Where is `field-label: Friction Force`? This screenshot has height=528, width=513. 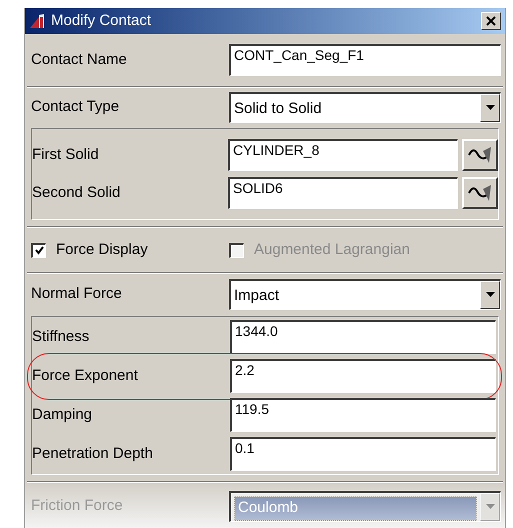 field-label: Friction Force is located at coordinates (77, 505).